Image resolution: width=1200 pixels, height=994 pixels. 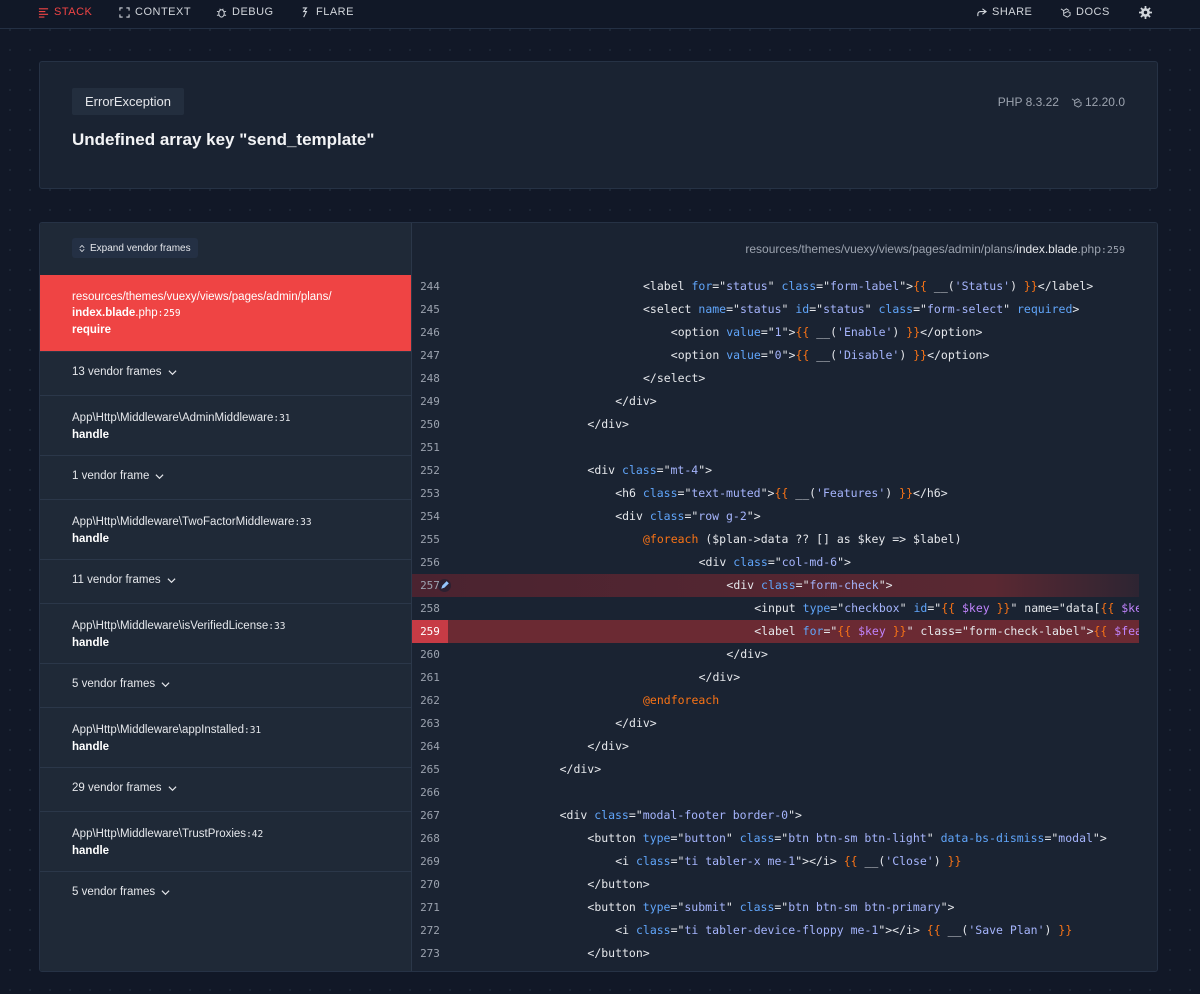 I want to click on line-number: 255, so click(x=430, y=539).